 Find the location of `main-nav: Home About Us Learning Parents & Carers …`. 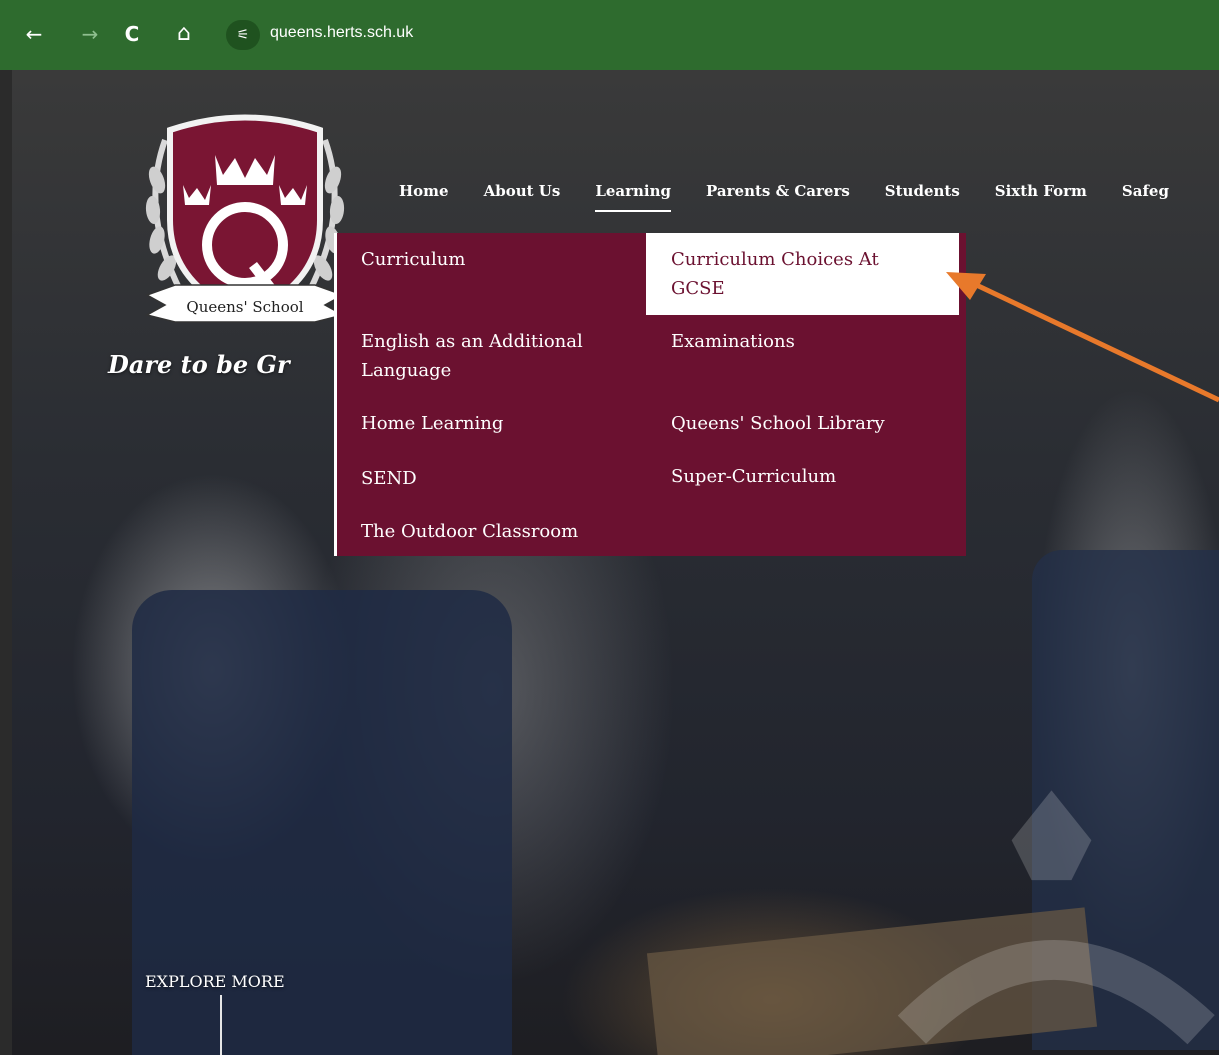

main-nav: Home About Us Learning Parents & Carers … is located at coordinates (801, 197).